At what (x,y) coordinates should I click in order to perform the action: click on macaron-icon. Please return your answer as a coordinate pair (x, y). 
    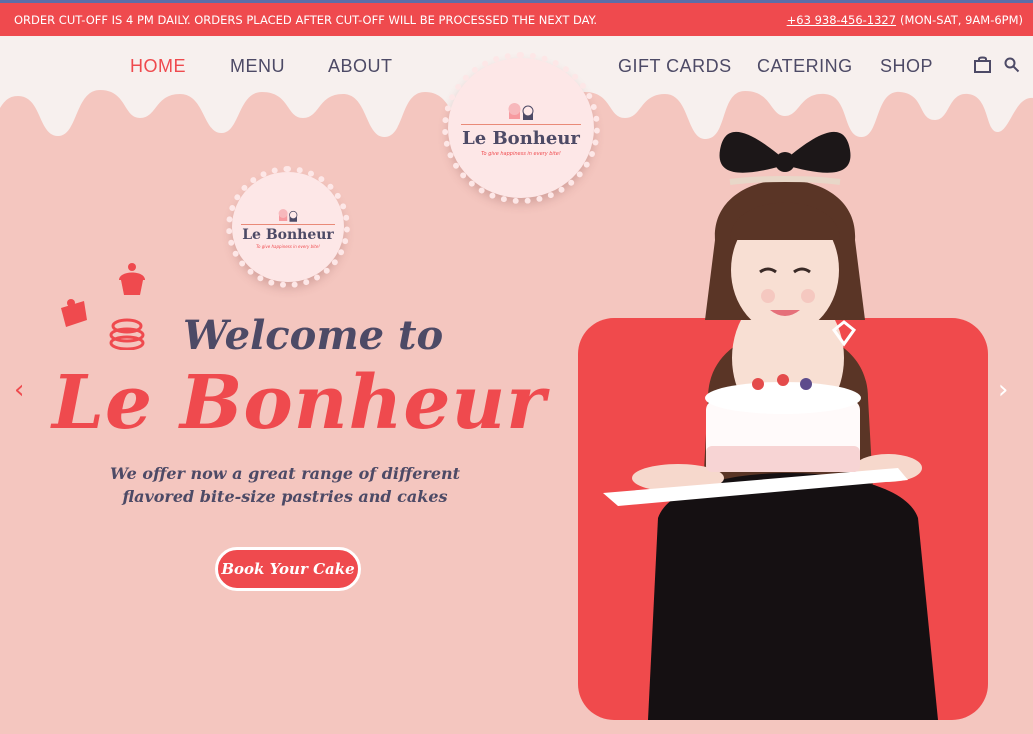
    Looking at the image, I should click on (127, 334).